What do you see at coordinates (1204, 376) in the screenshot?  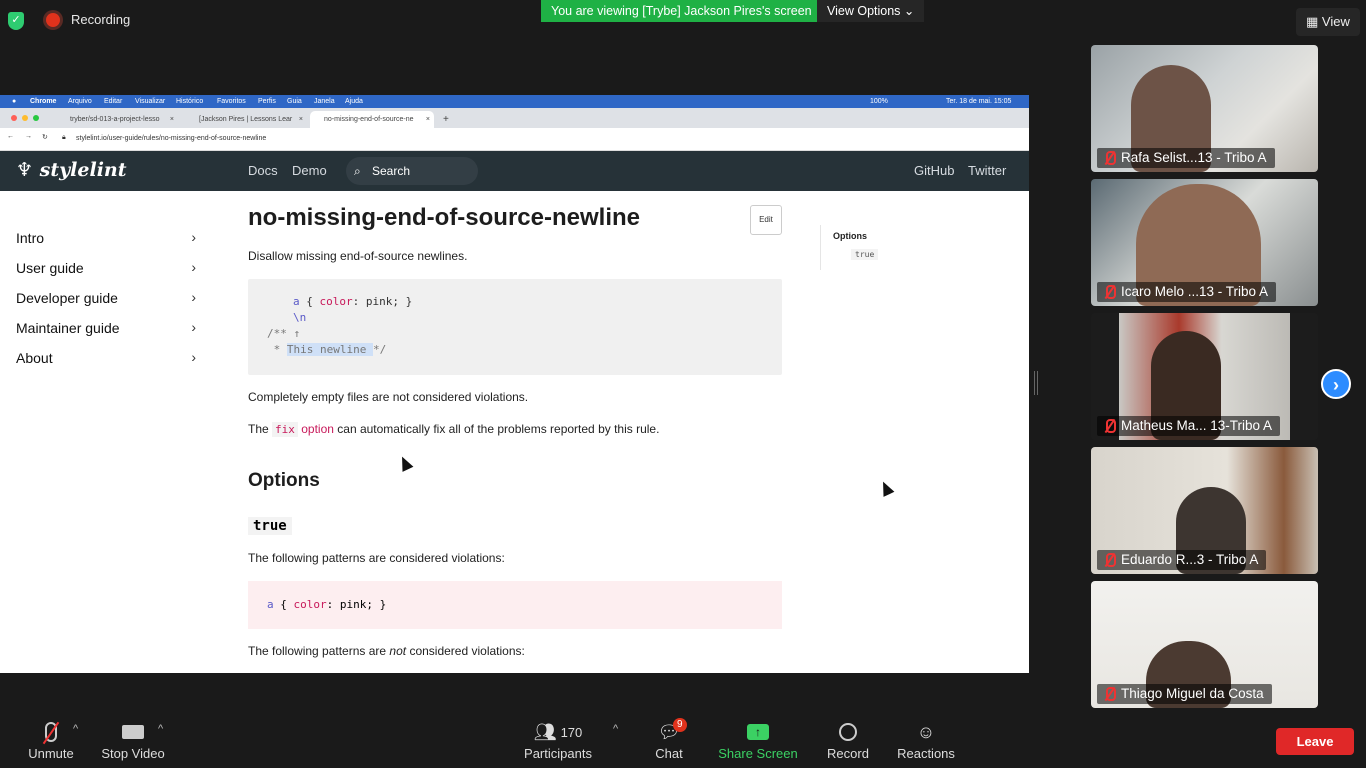 I see `video-tile: Matheus Ma... 13-Tribo A` at bounding box center [1204, 376].